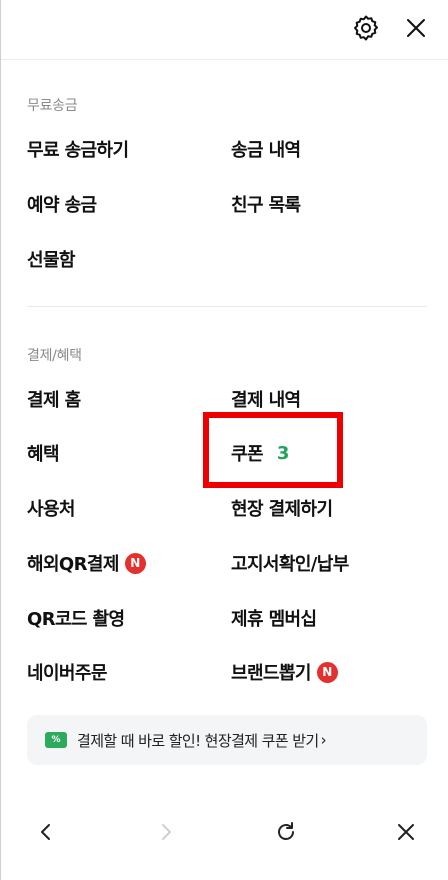 The width and height of the screenshot is (448, 880). I want to click on section-divider, so click(227, 306).